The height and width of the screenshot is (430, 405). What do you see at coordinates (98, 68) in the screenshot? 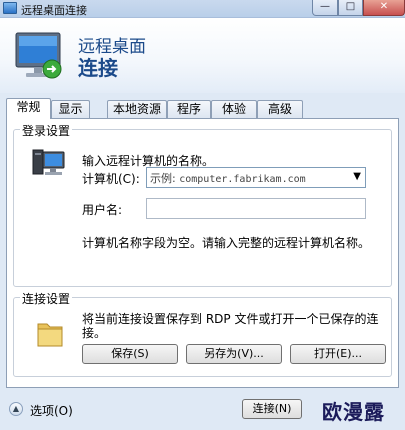
I see `banner-title-line2: 连接` at bounding box center [98, 68].